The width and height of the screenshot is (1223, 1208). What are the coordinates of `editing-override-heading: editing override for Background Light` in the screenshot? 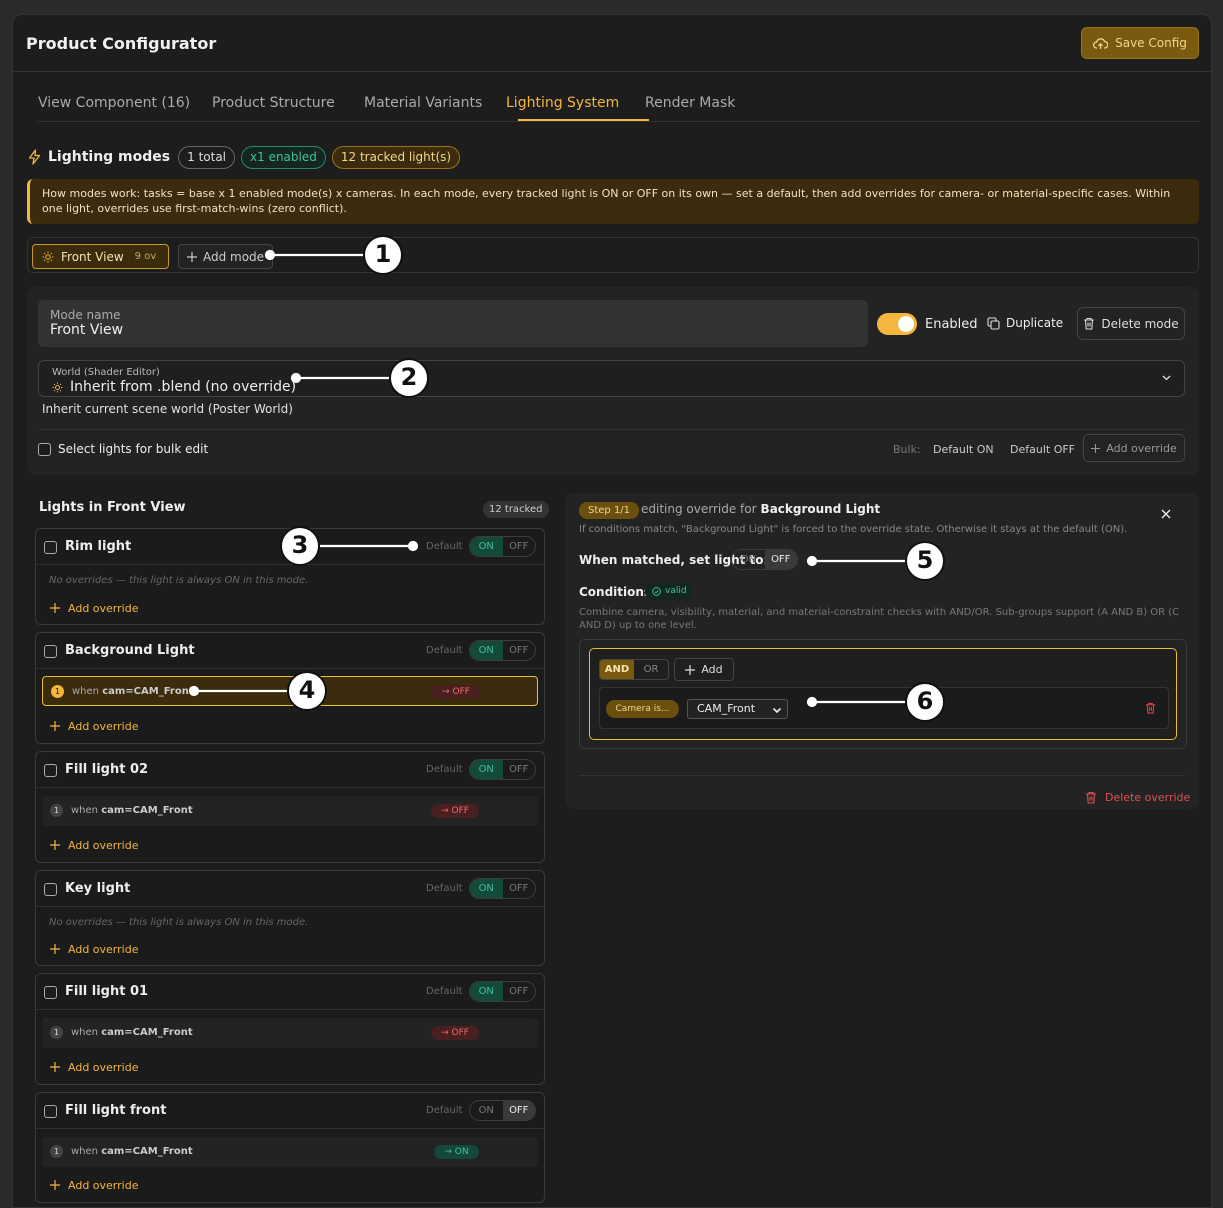 It's located at (760, 509).